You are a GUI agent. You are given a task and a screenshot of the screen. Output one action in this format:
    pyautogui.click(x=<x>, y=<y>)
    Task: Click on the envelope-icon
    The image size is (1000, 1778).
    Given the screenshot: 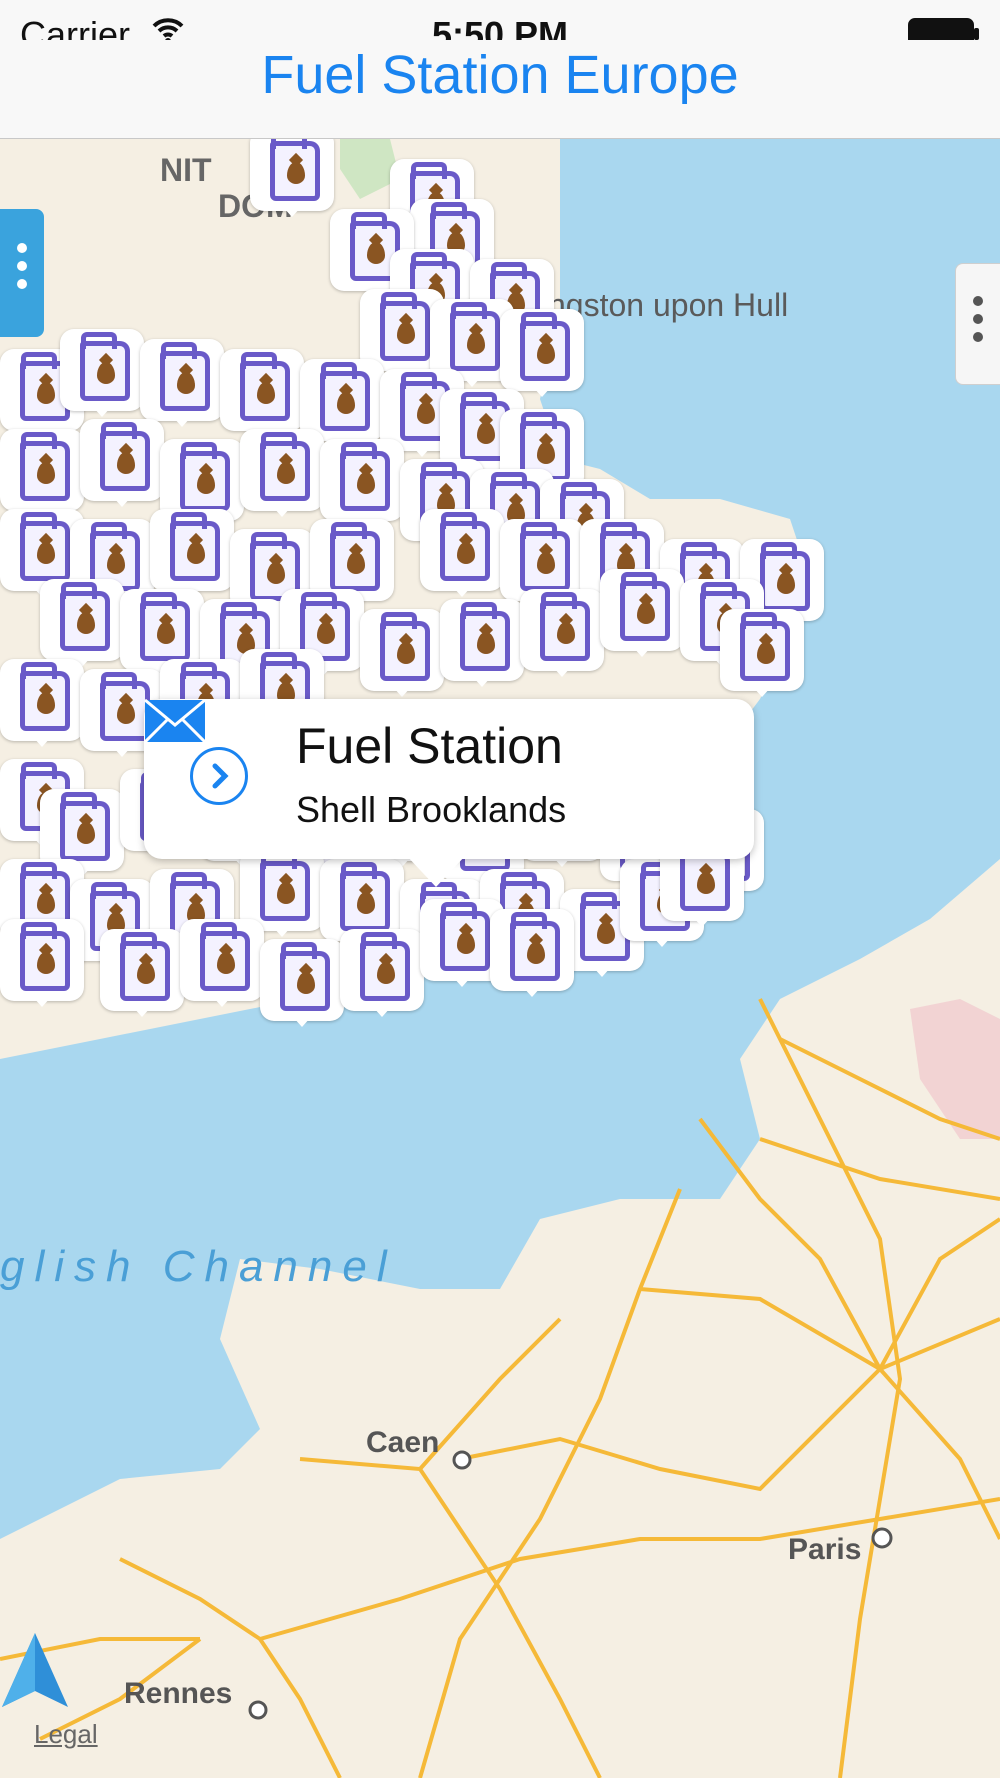 What is the action you would take?
    pyautogui.click(x=175, y=721)
    